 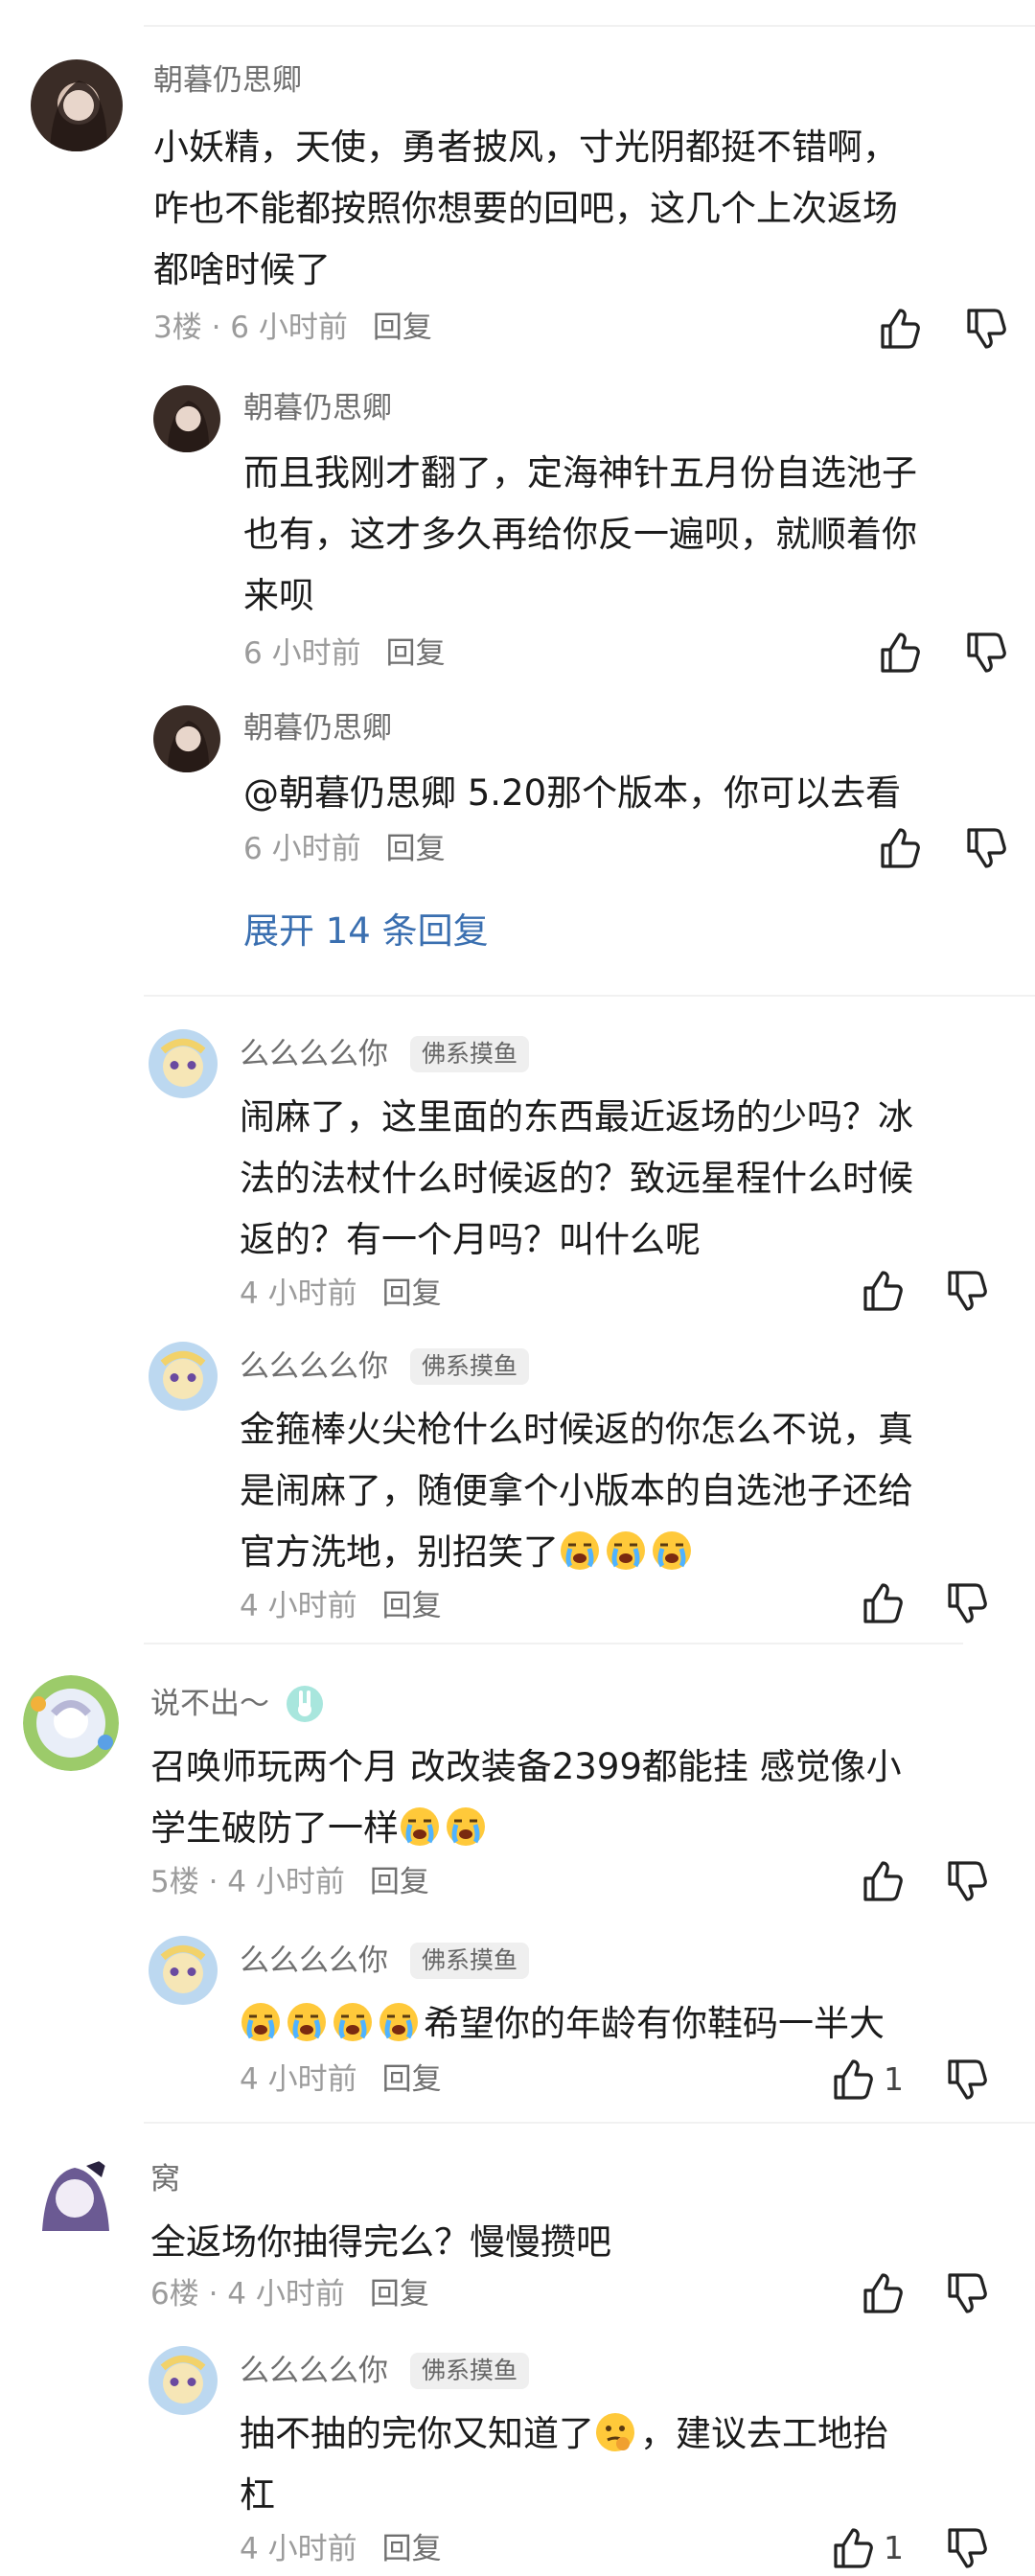 What do you see at coordinates (470, 1239) in the screenshot?
I see `reply-line: 返的？有一个月吗？叫什么呢` at bounding box center [470, 1239].